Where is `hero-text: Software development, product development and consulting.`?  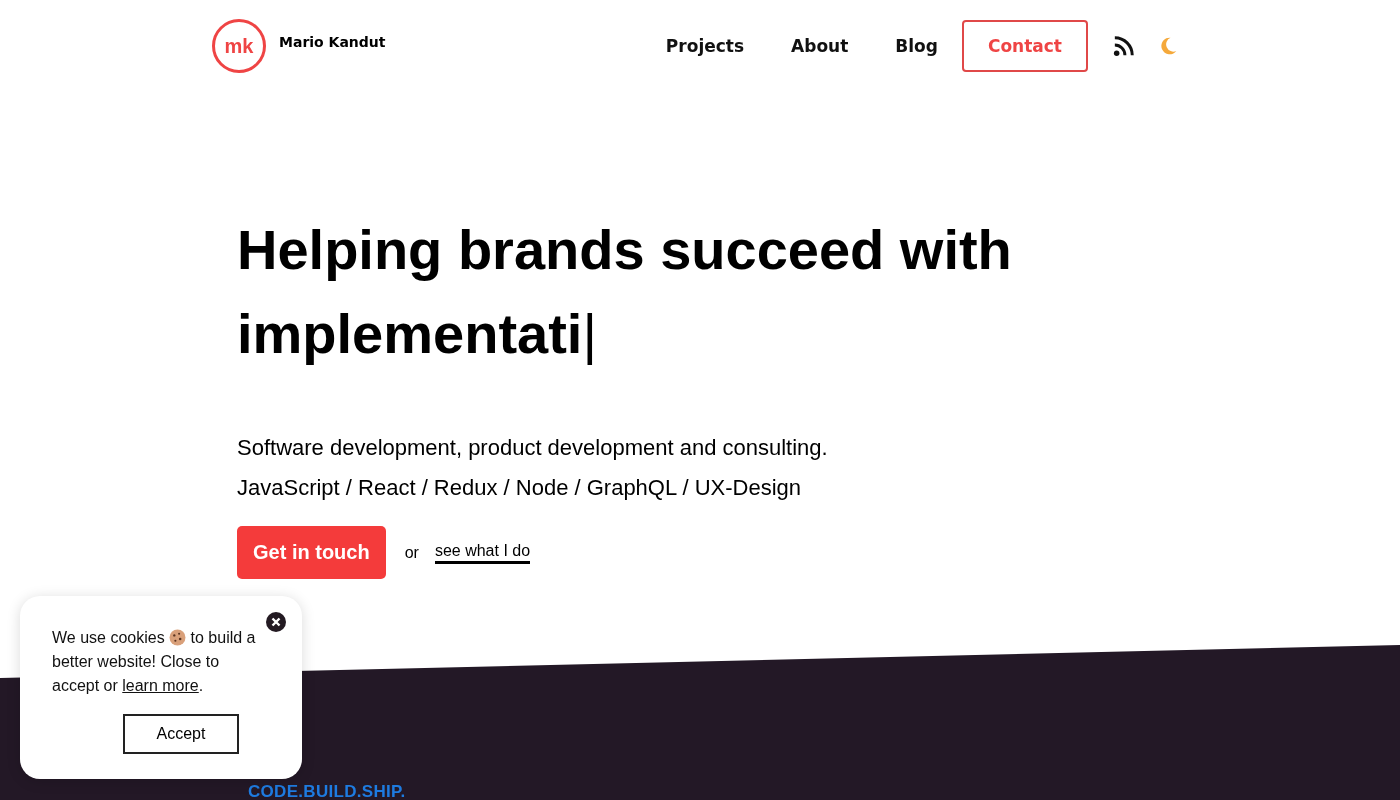
hero-text: Software development, product development and consulting. is located at coordinates (533, 448).